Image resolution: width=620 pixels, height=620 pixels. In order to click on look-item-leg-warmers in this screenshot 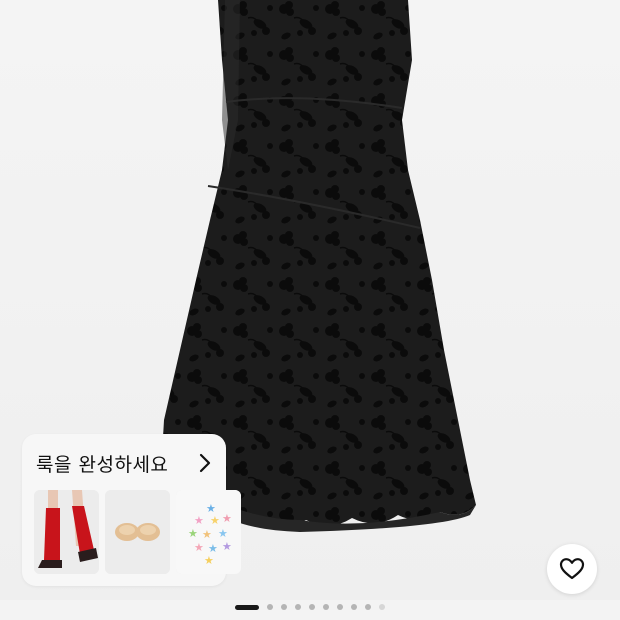, I will do `click(66, 532)`.